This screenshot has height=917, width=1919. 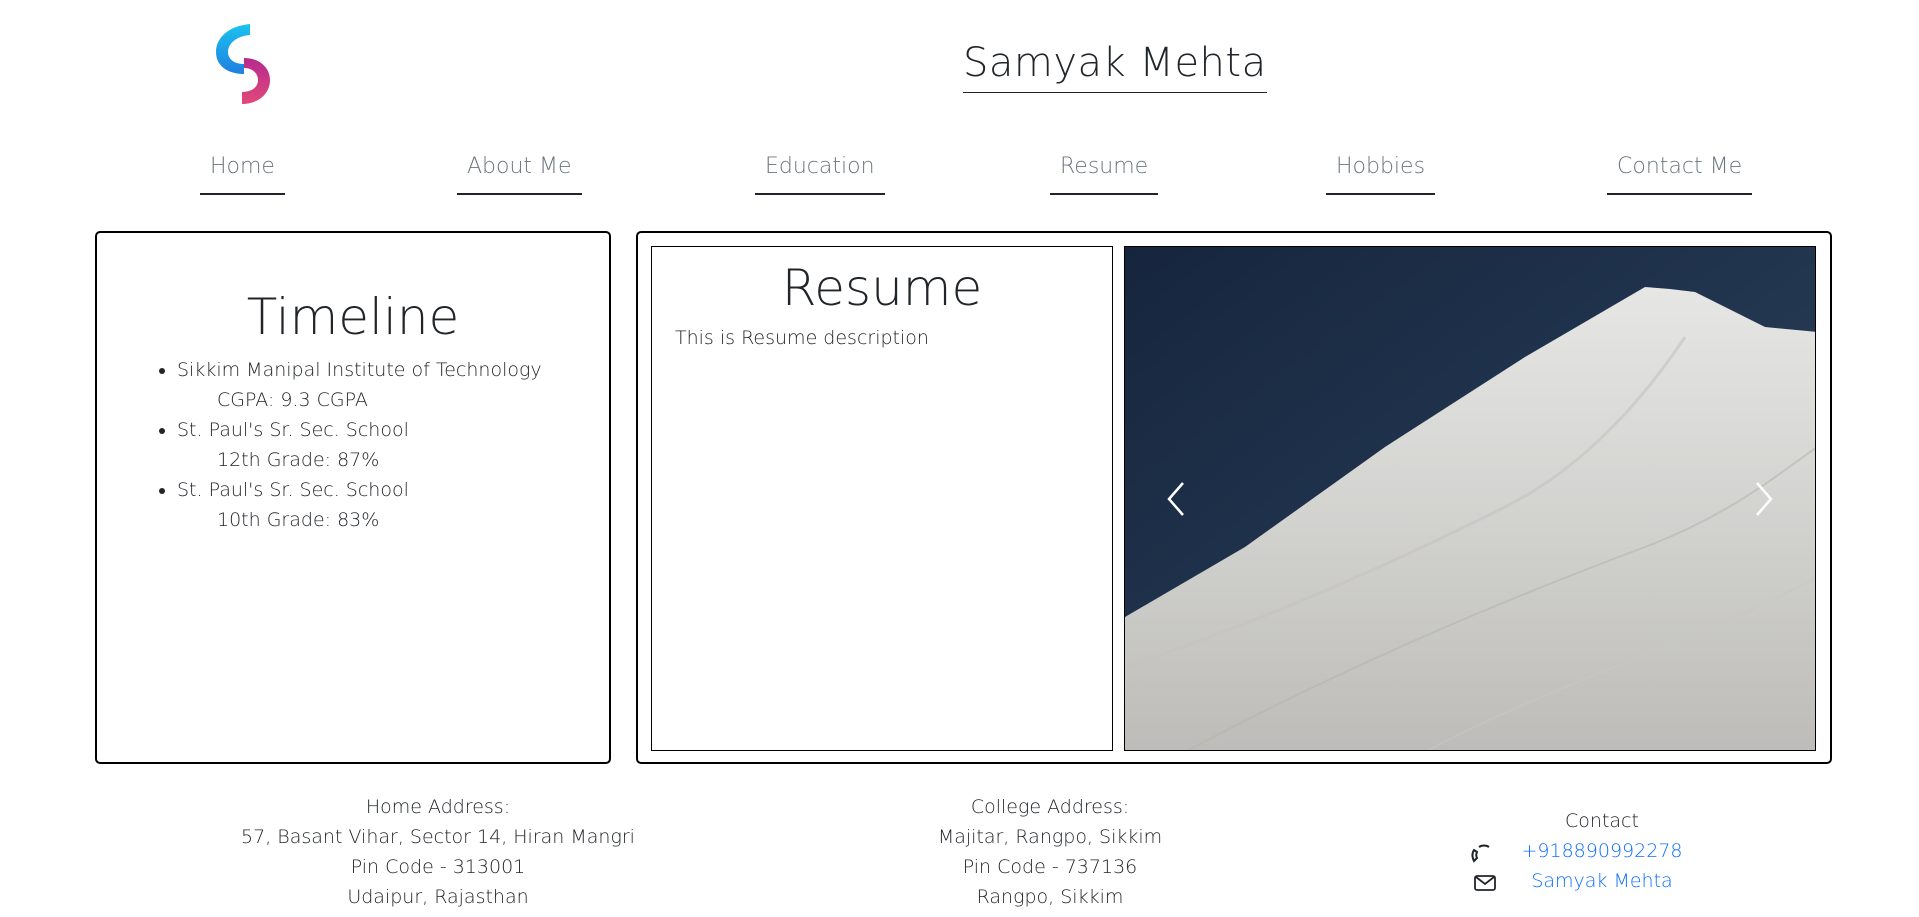 What do you see at coordinates (1177, 499) in the screenshot?
I see `chevron-left-icon` at bounding box center [1177, 499].